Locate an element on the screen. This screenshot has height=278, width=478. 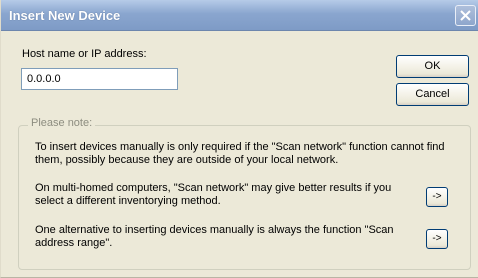
host-label: Host name or IP address: is located at coordinates (84, 54).